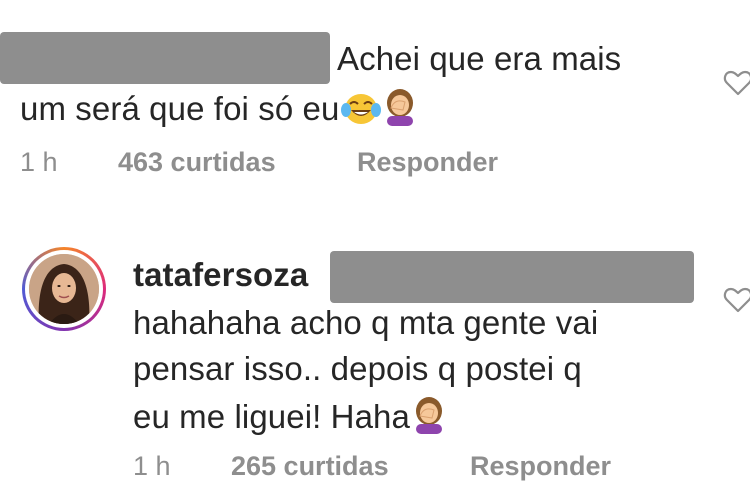  What do you see at coordinates (152, 466) in the screenshot?
I see `comment-2-time: 1 h` at bounding box center [152, 466].